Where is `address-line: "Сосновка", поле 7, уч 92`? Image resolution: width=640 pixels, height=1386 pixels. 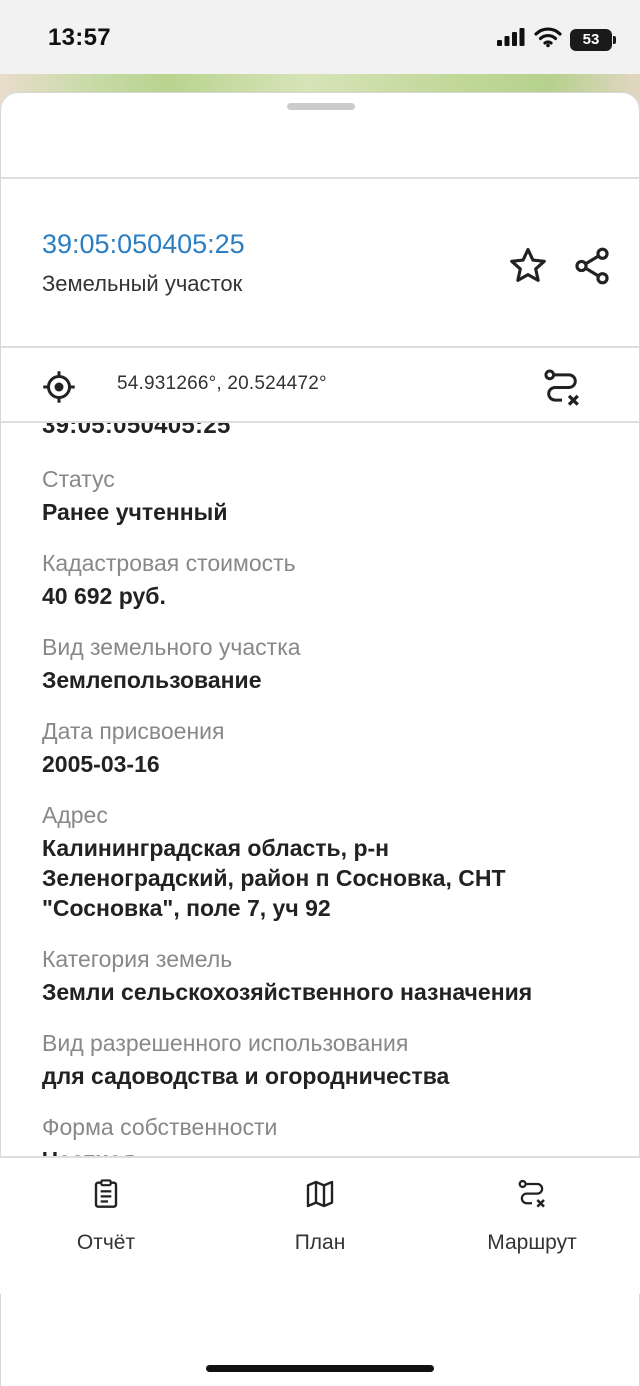
address-line: "Сосновка", поле 7, уч 92 is located at coordinates (186, 908).